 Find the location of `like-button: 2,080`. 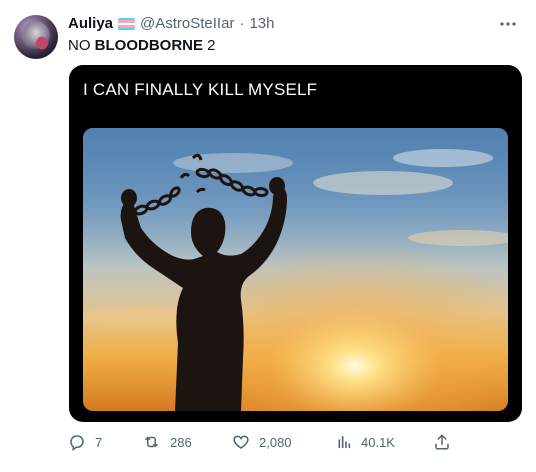

like-button: 2,080 is located at coordinates (262, 442).